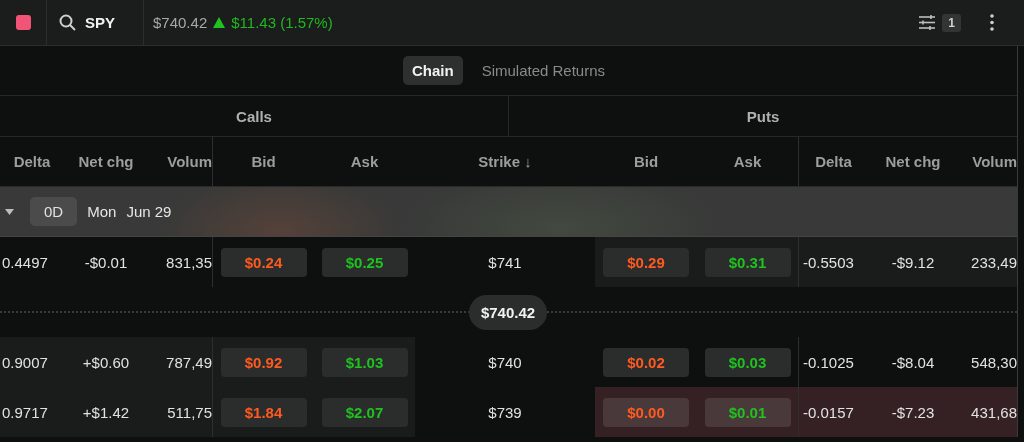  What do you see at coordinates (646, 362) in the screenshot?
I see `bid-button: $0.02` at bounding box center [646, 362].